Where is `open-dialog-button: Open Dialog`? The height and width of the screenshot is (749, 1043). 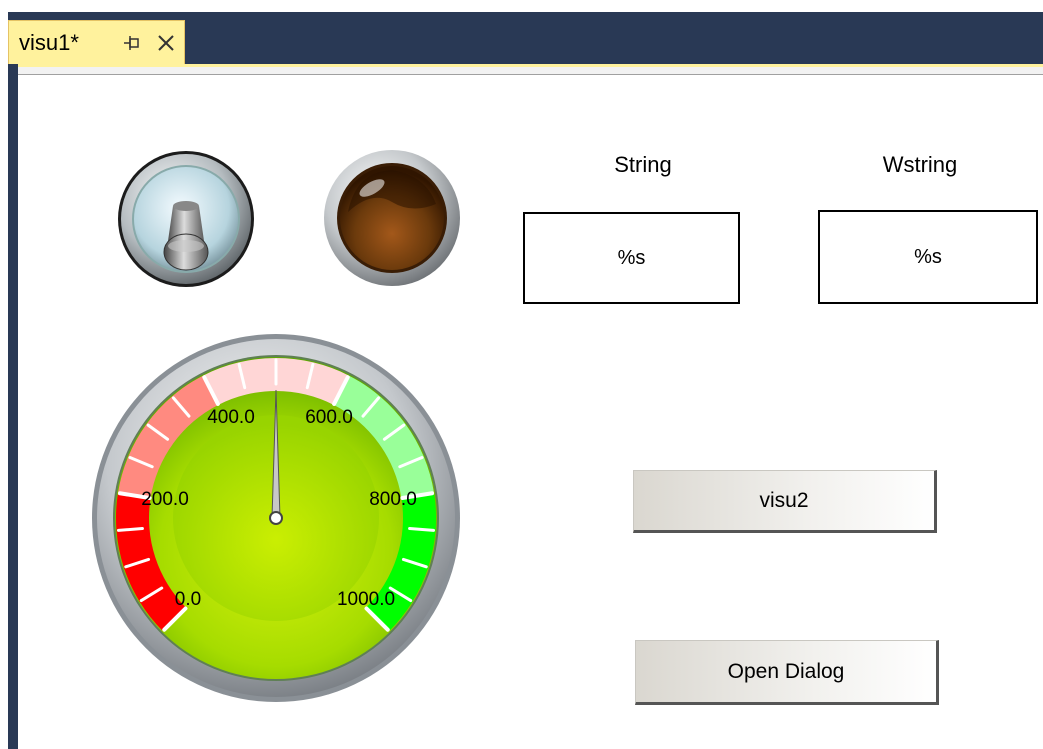 open-dialog-button: Open Dialog is located at coordinates (787, 672).